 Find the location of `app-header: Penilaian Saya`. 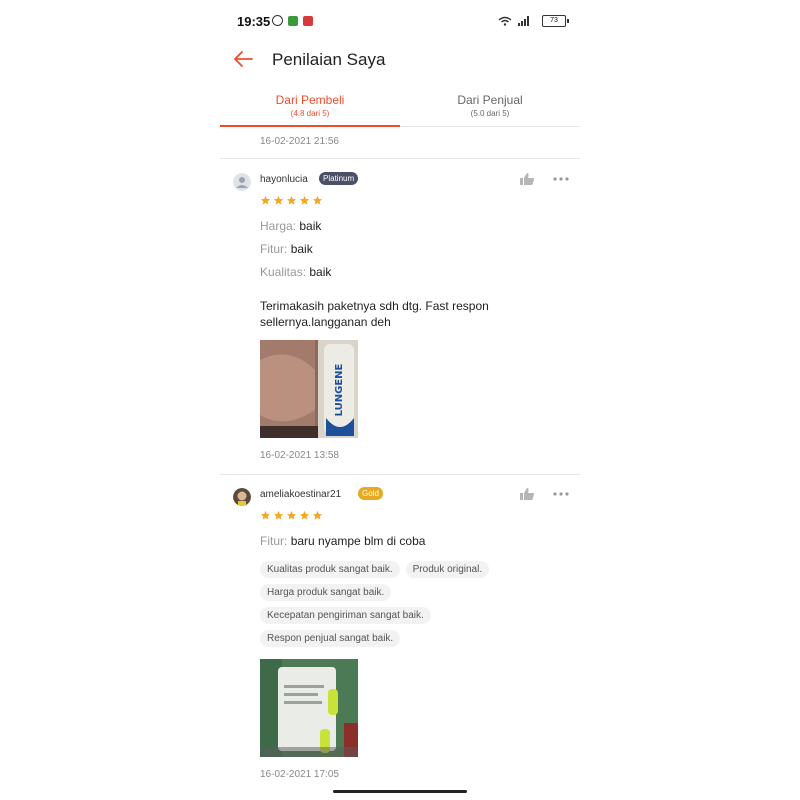

app-header: Penilaian Saya is located at coordinates (400, 60).